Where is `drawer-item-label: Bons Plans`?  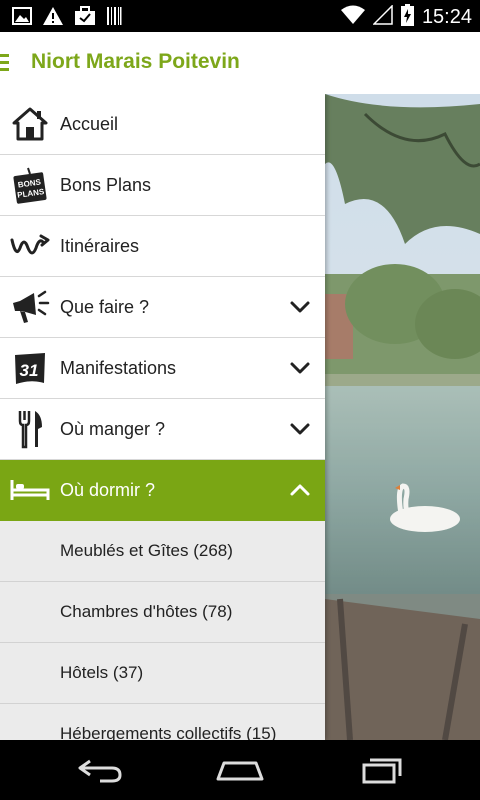
drawer-item-label: Bons Plans is located at coordinates (106, 184).